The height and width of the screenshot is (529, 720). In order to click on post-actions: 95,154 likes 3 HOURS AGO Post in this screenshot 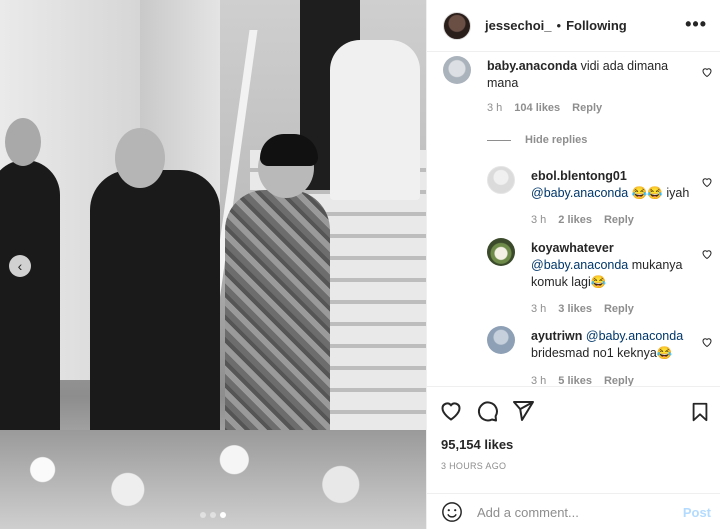, I will do `click(573, 457)`.